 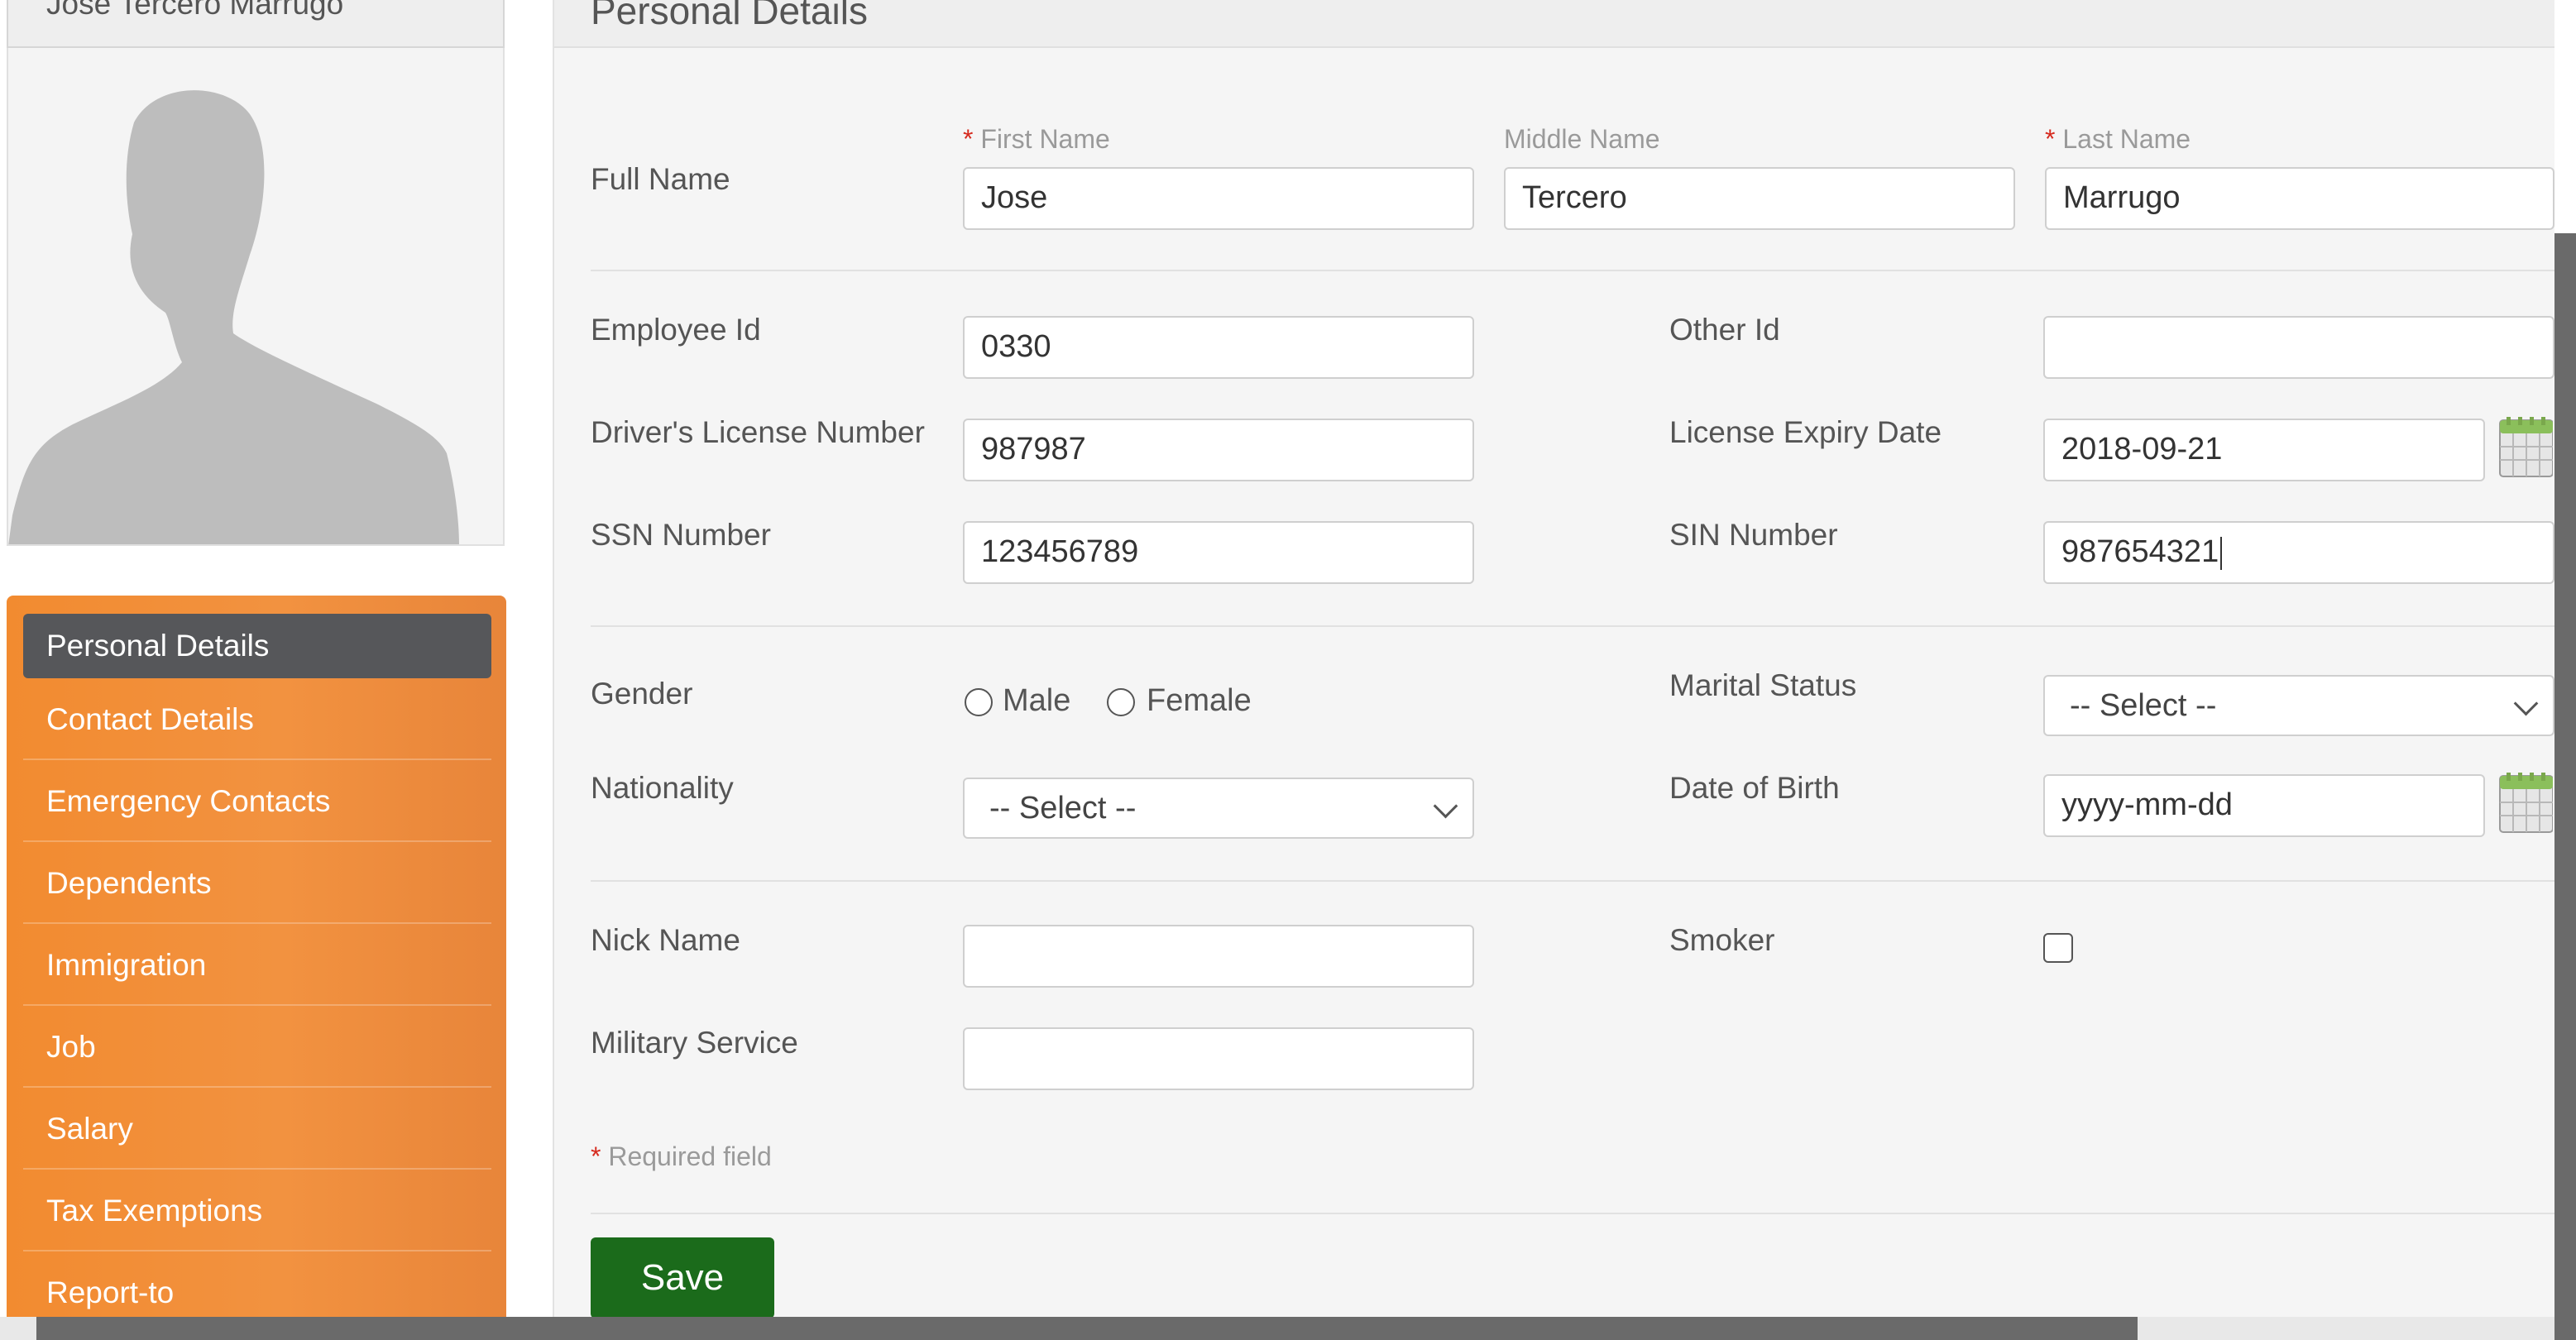 What do you see at coordinates (661, 179) in the screenshot?
I see `full-name-label: Full Name` at bounding box center [661, 179].